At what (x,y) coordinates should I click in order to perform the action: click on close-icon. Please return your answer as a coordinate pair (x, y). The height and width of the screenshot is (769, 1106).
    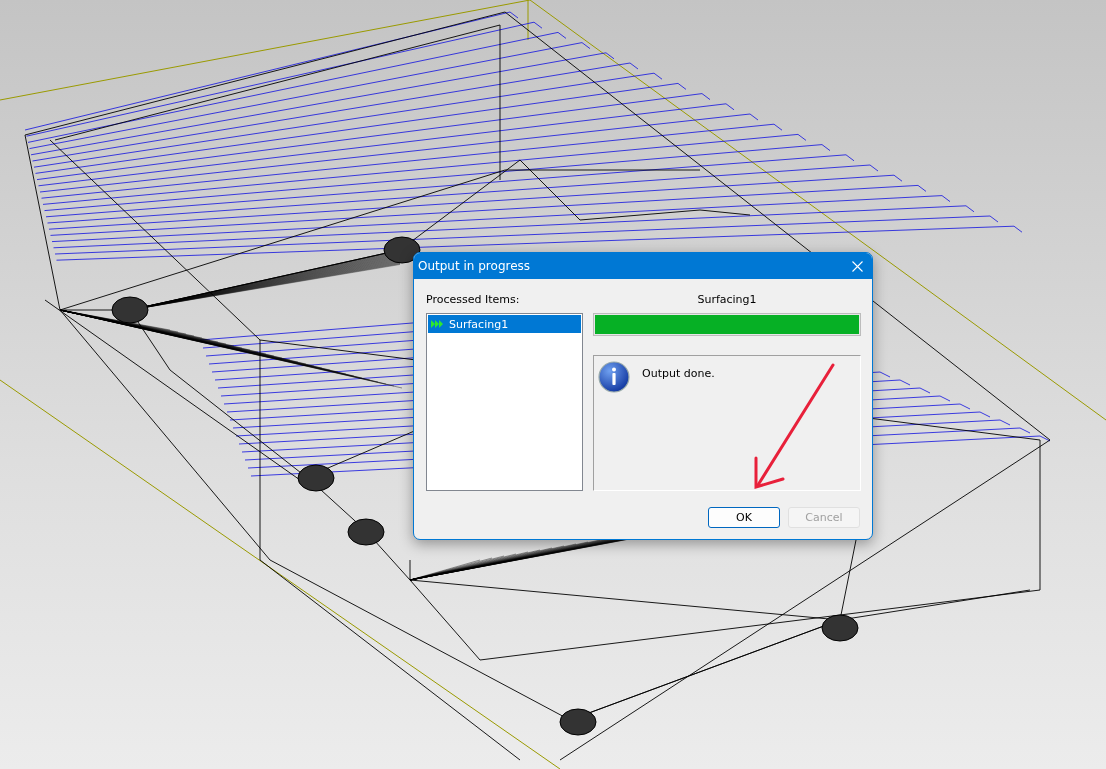
    Looking at the image, I should click on (857, 266).